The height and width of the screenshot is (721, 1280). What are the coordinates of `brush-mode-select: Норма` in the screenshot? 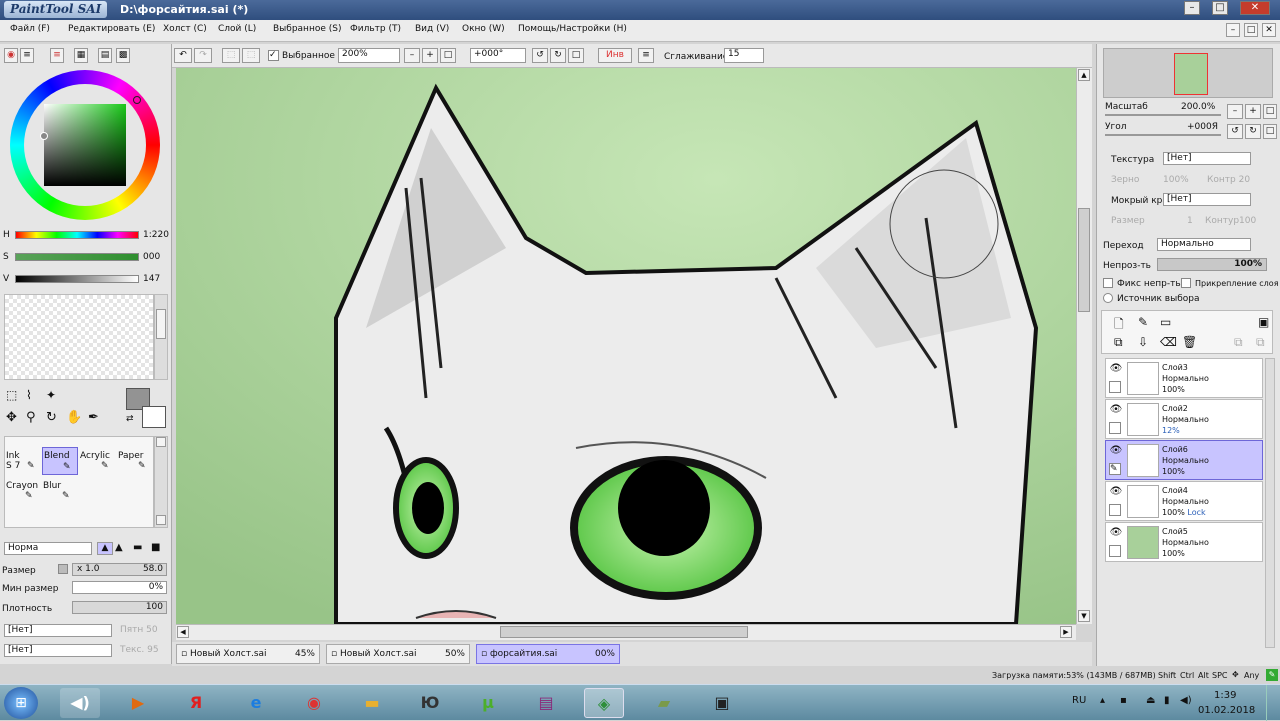 It's located at (48, 548).